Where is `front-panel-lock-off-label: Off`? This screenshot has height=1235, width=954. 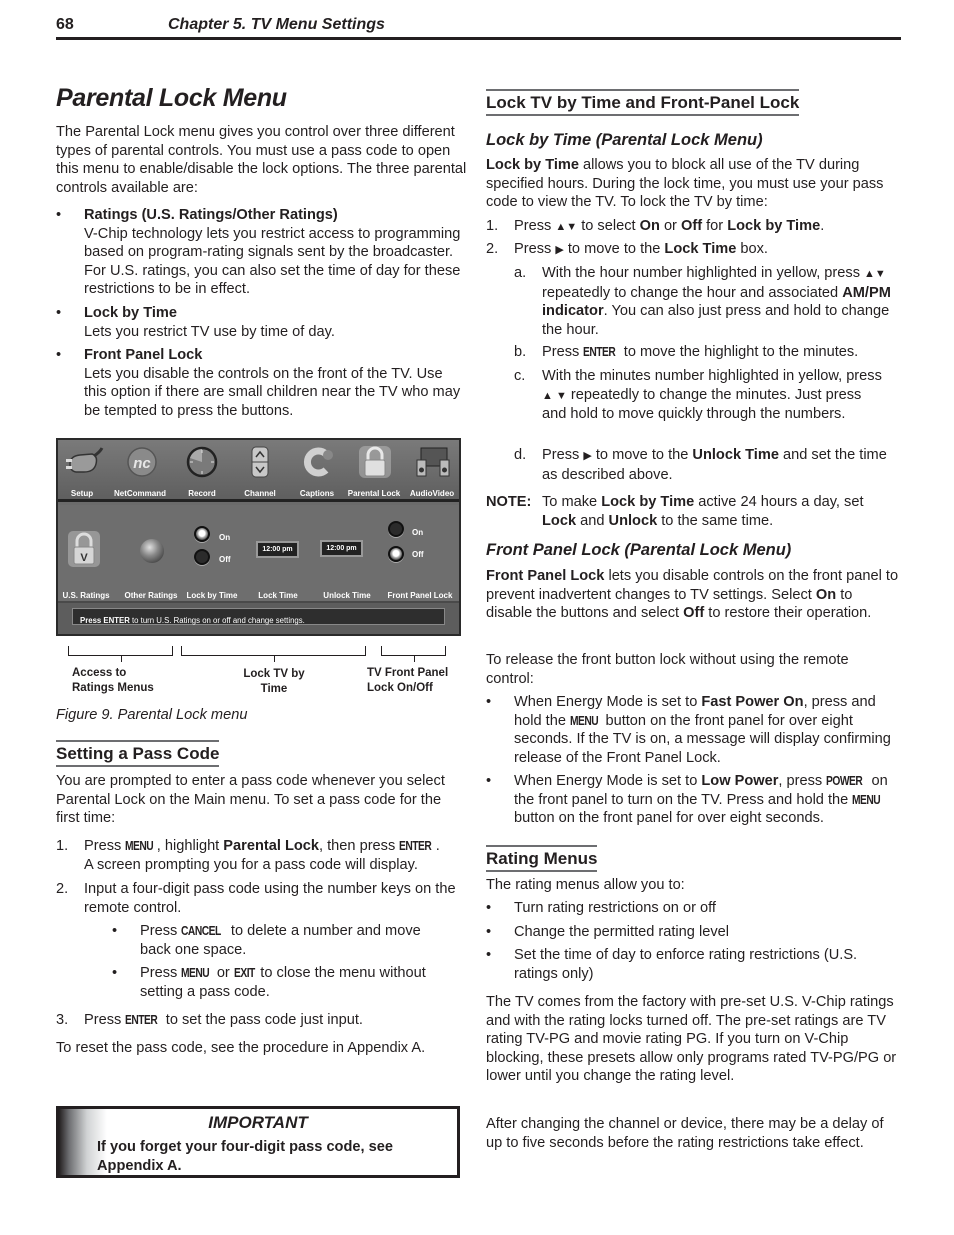 front-panel-lock-off-label: Off is located at coordinates (418, 554).